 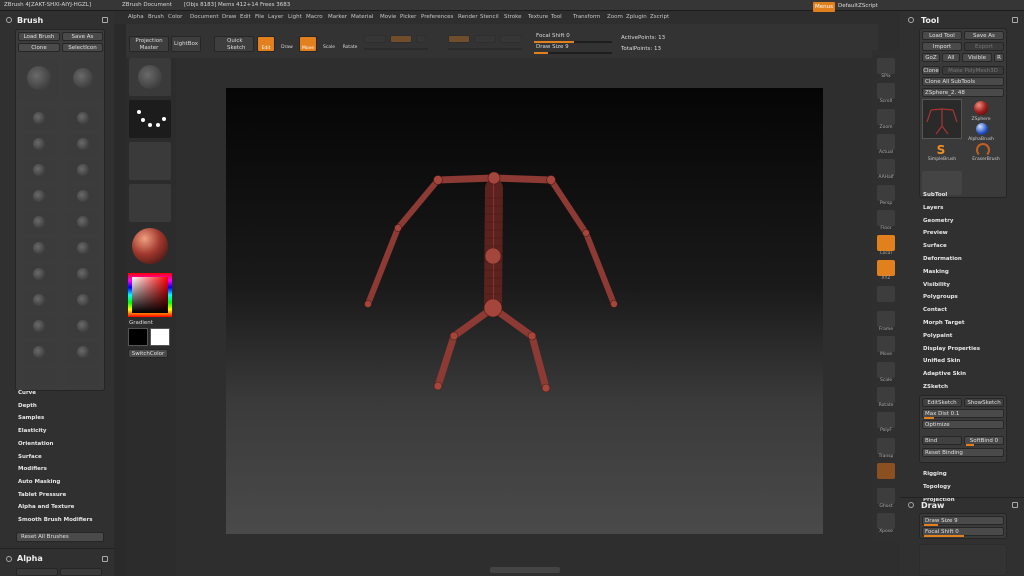 What do you see at coordinates (186, 44) in the screenshot?
I see `lightbox-button: LightBox` at bounding box center [186, 44].